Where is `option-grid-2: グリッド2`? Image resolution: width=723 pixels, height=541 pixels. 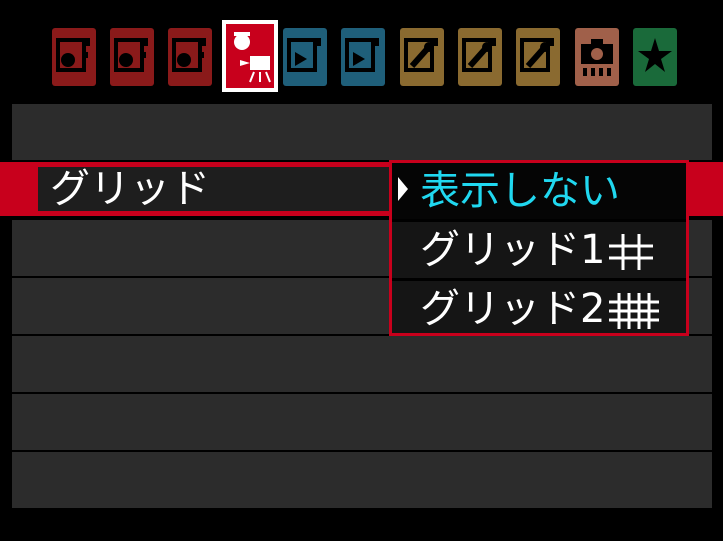 option-grid-2: グリッド2 is located at coordinates (539, 309).